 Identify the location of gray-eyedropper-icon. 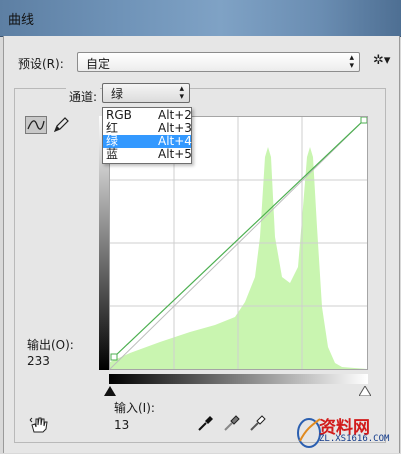
(232, 423).